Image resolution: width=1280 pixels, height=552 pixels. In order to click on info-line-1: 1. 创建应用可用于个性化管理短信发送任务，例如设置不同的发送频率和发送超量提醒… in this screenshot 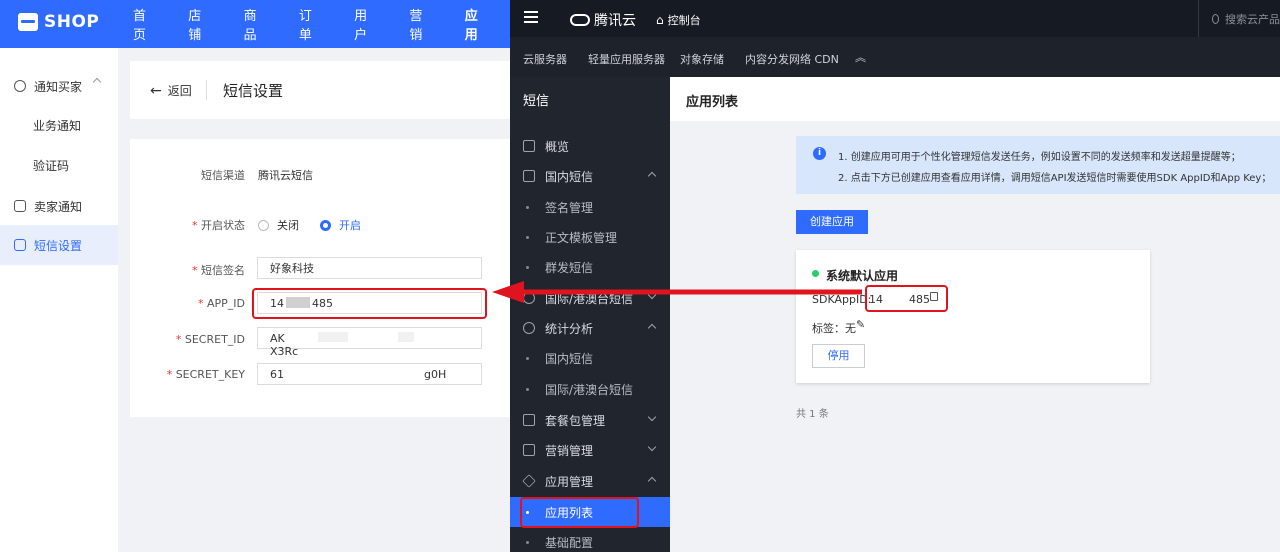, I will do `click(1039, 157)`.